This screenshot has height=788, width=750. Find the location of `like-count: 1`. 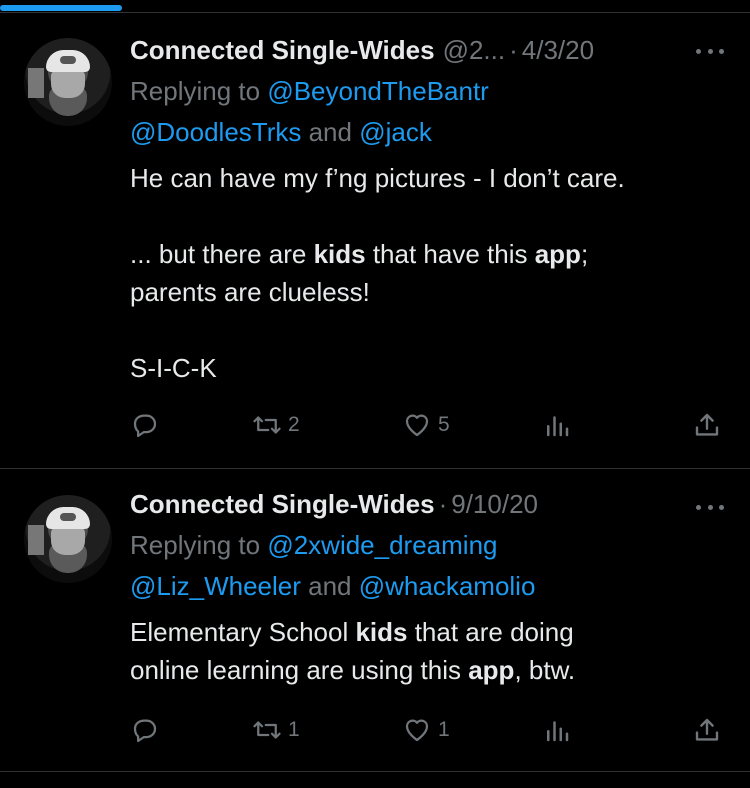

like-count: 1 is located at coordinates (444, 729).